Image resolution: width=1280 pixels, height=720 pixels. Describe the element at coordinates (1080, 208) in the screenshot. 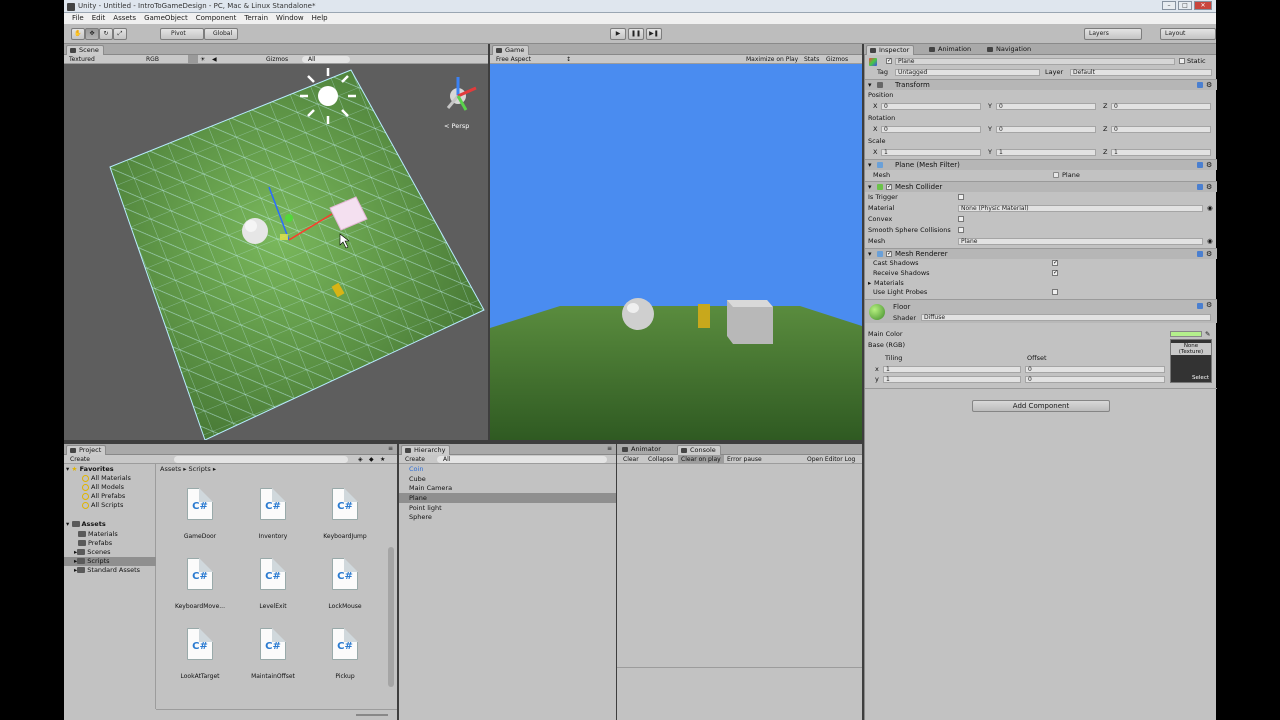

I see `collider-material-field: None (Physic Material)` at that location.